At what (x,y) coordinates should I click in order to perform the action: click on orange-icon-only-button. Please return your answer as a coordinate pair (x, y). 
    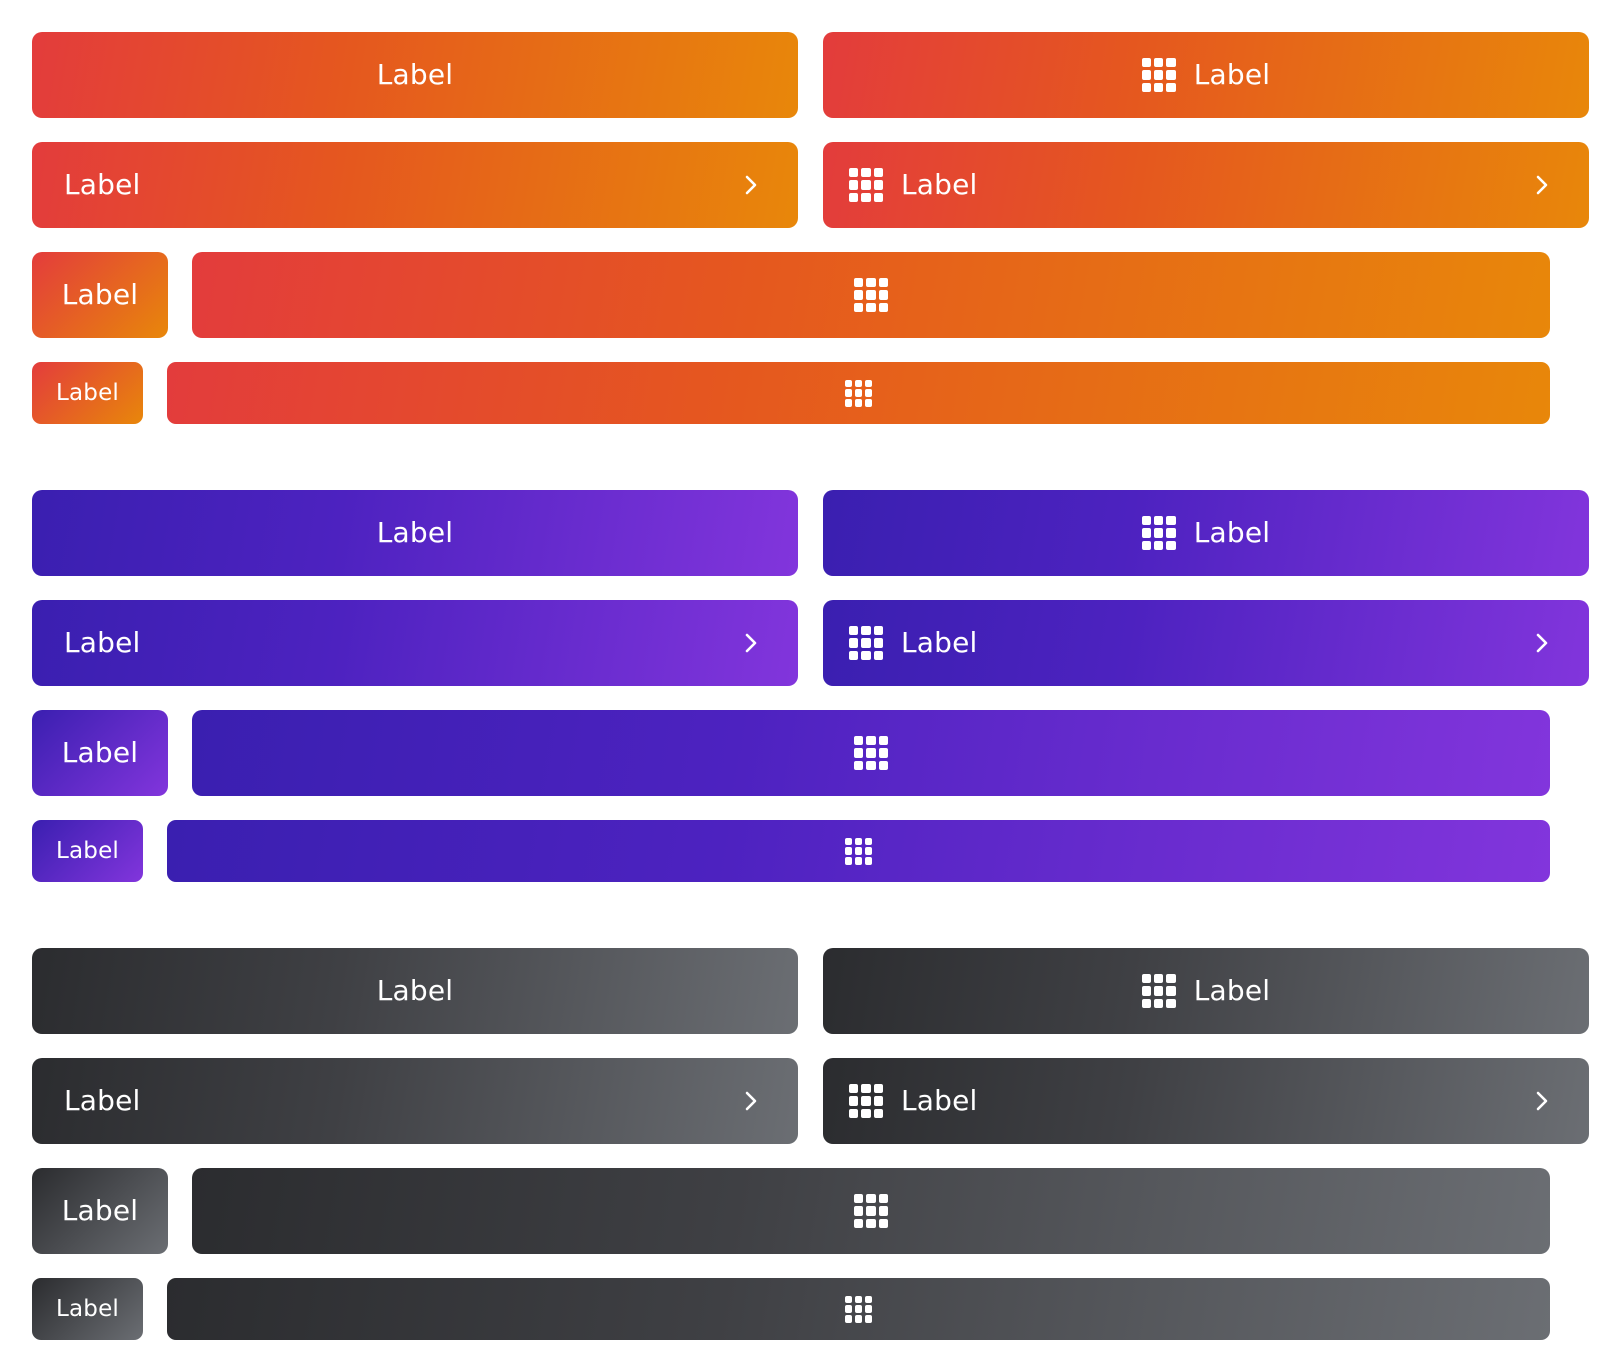
    Looking at the image, I should click on (871, 295).